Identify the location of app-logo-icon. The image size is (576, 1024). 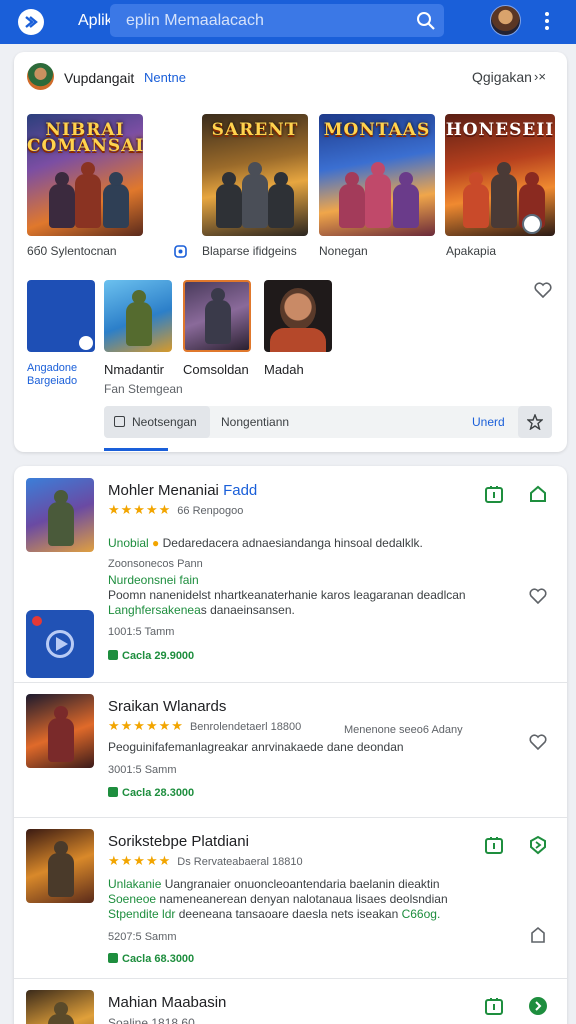
(31, 22).